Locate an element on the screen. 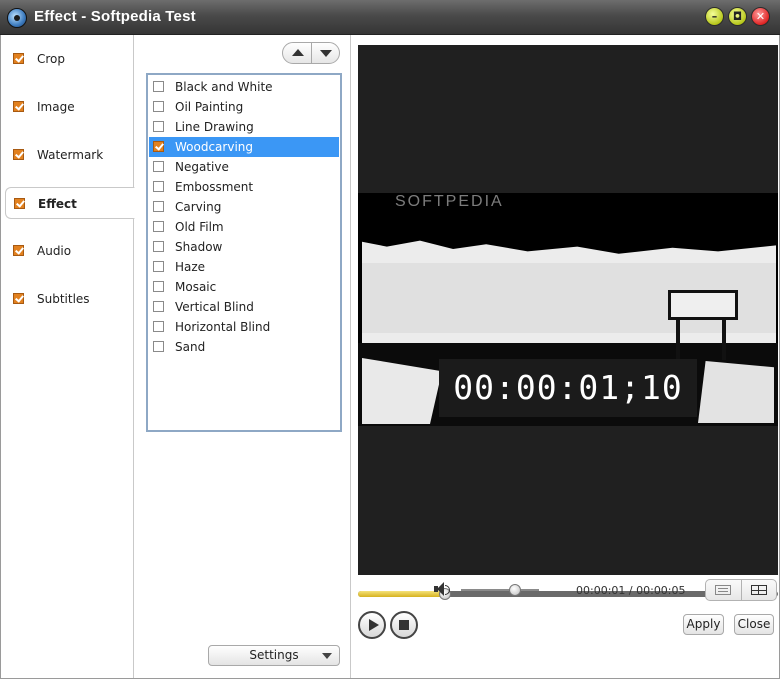 The image size is (780, 680). scene-lifeguard-tower is located at coordinates (703, 305).